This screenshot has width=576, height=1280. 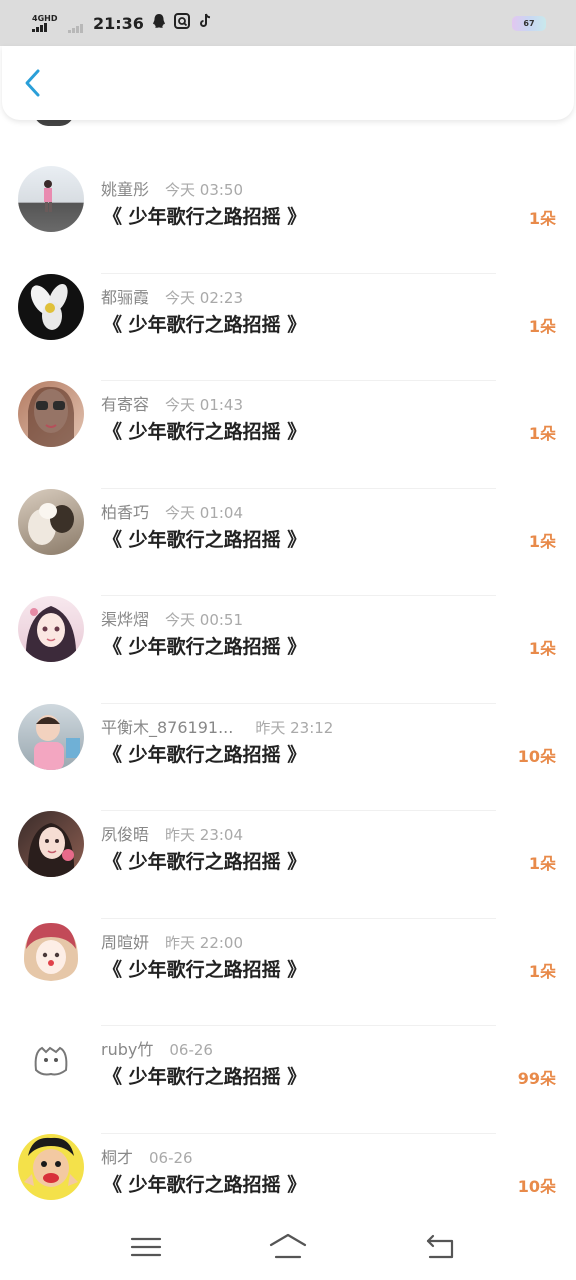 I want to click on name-line: ruby竹 06-26, so click(x=157, y=1048).